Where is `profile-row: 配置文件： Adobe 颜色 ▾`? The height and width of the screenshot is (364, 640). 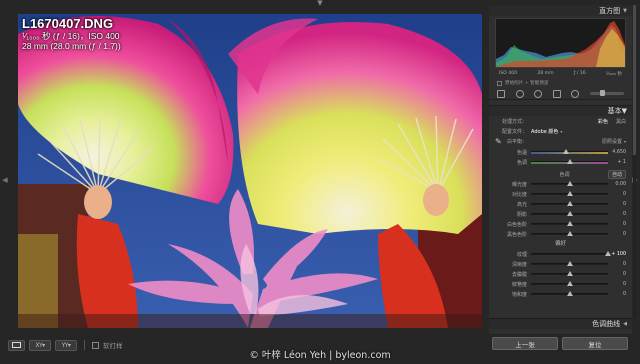
profile-row: 配置文件： Adobe 颜色 ▾ is located at coordinates (560, 131).